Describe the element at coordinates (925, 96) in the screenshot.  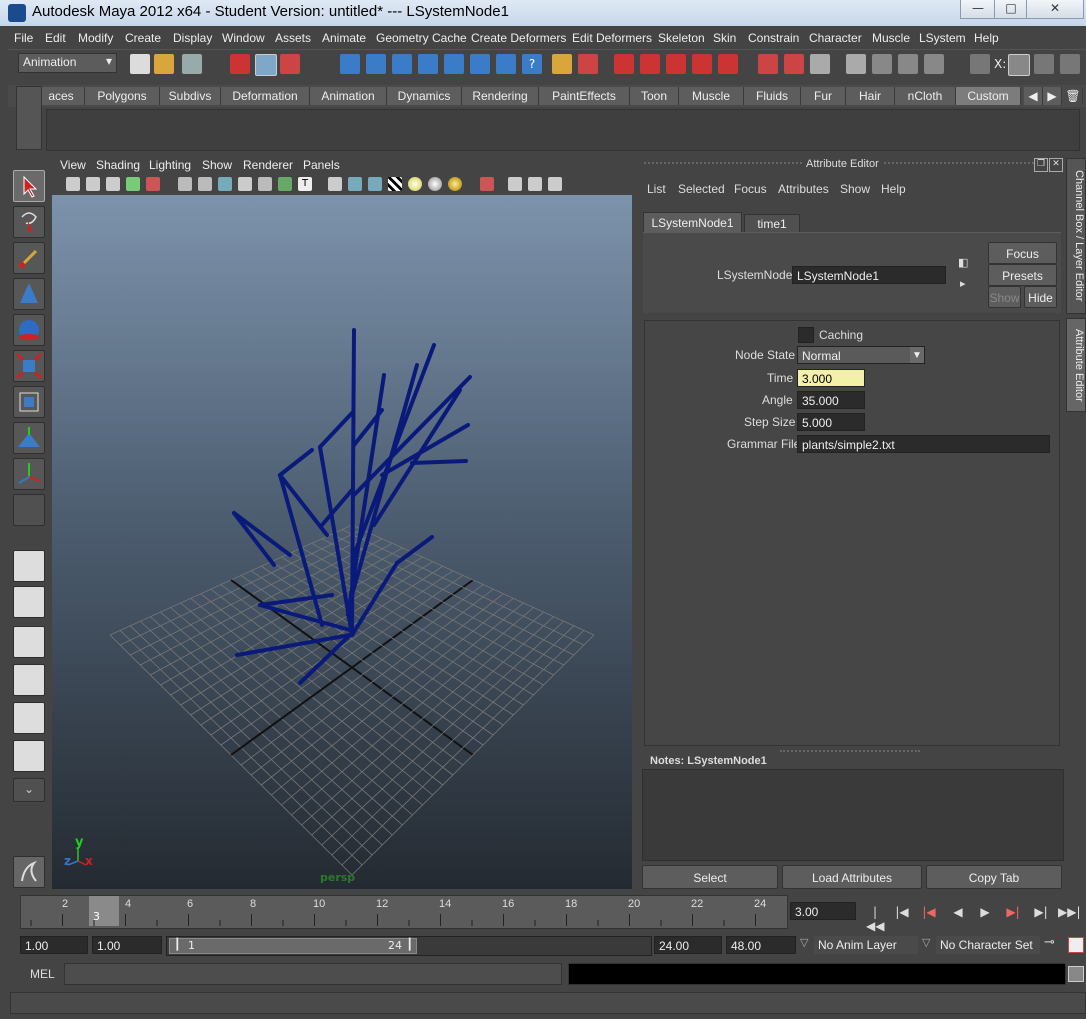
I see `shelf-tab-ncloth: nCloth` at that location.